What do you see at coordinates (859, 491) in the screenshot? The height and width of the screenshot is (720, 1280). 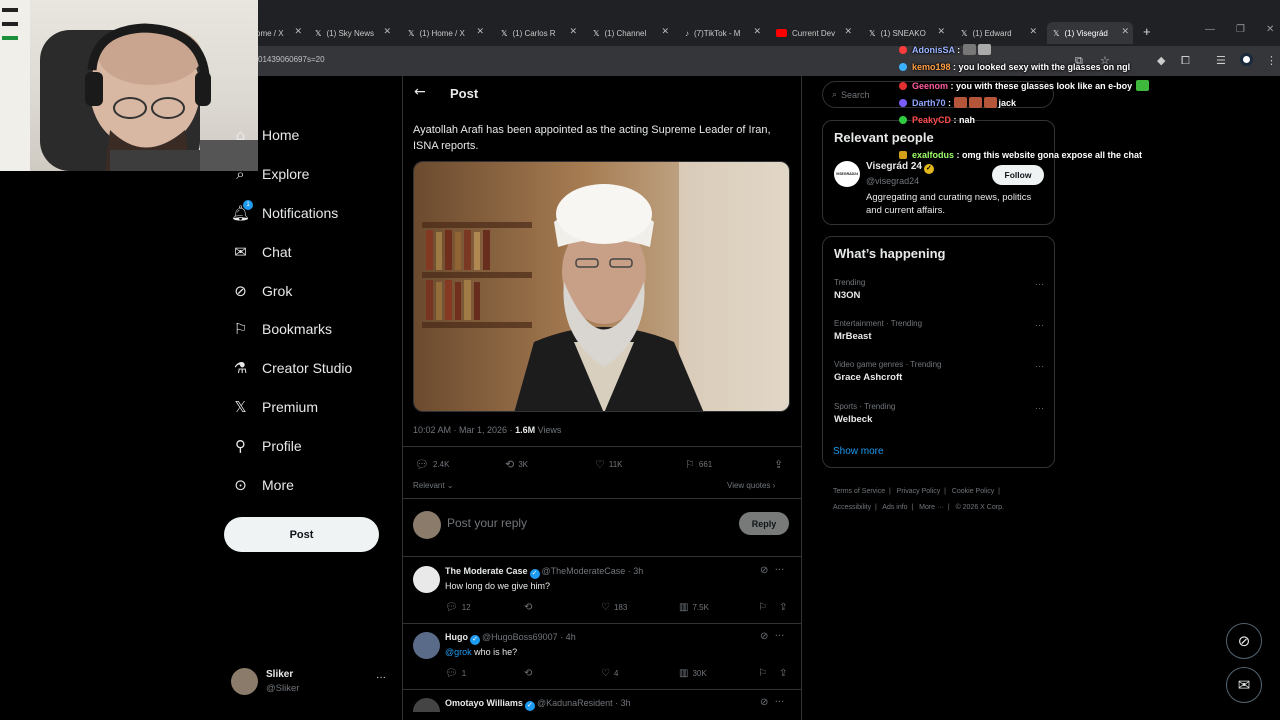 I see `footer-link: Terms of Service` at bounding box center [859, 491].